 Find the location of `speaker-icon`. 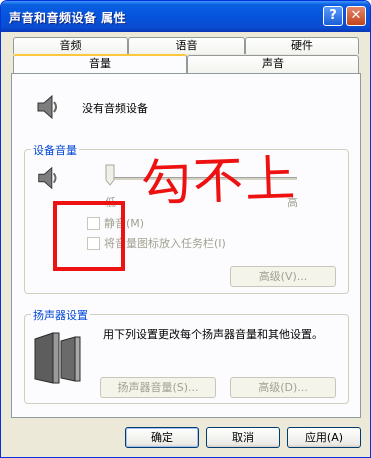

speaker-icon is located at coordinates (49, 108).